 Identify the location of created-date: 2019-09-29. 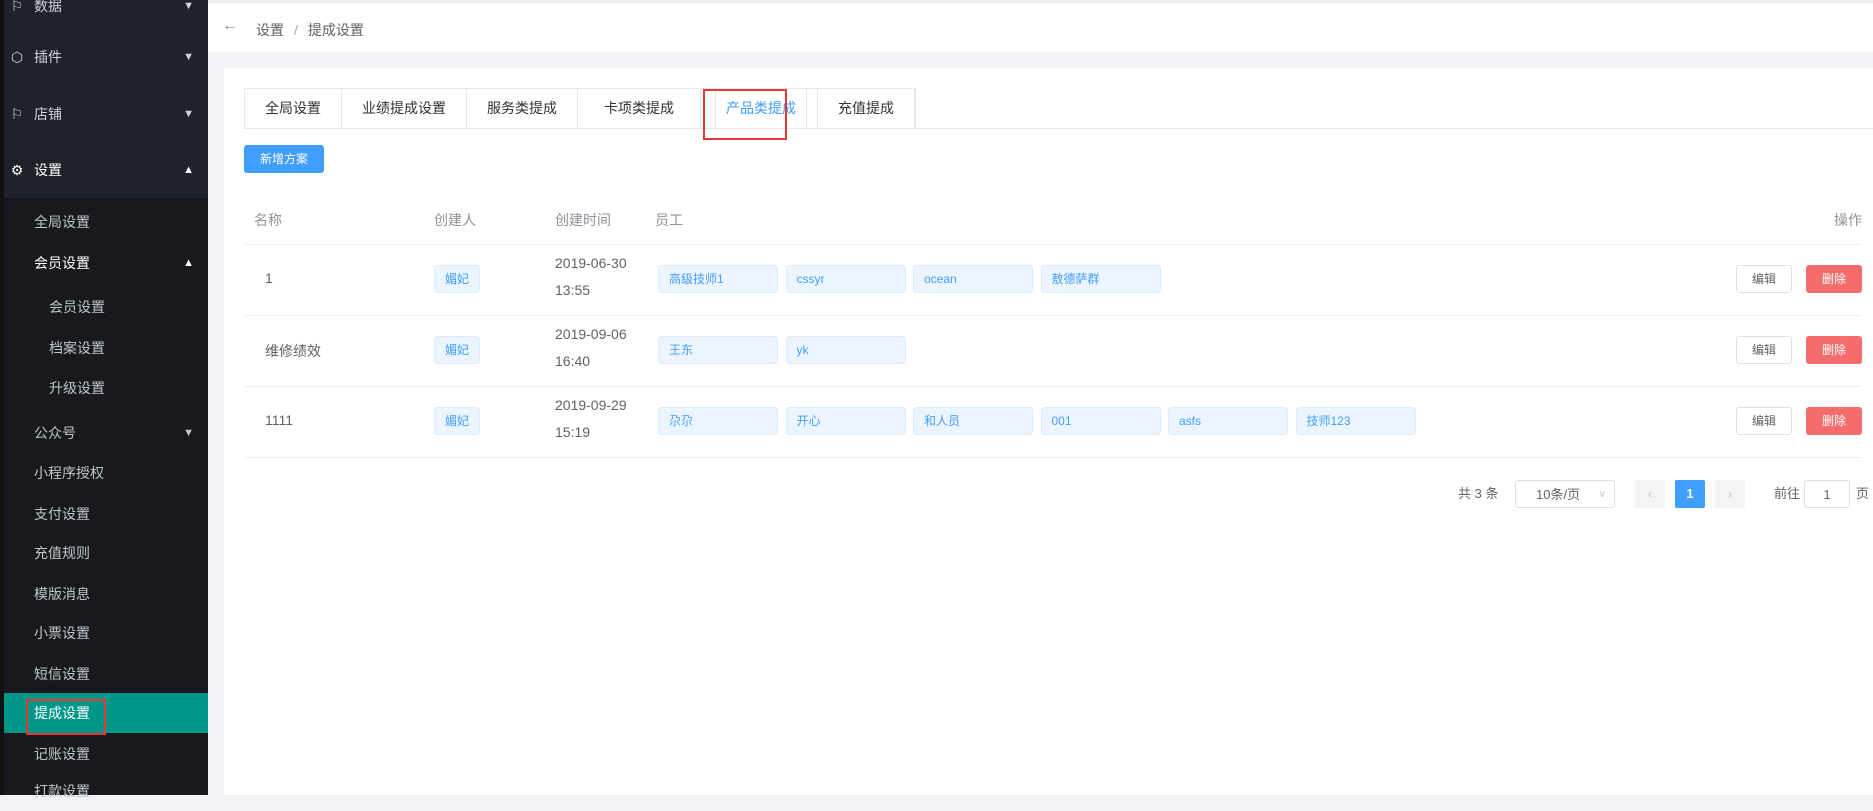
(591, 405).